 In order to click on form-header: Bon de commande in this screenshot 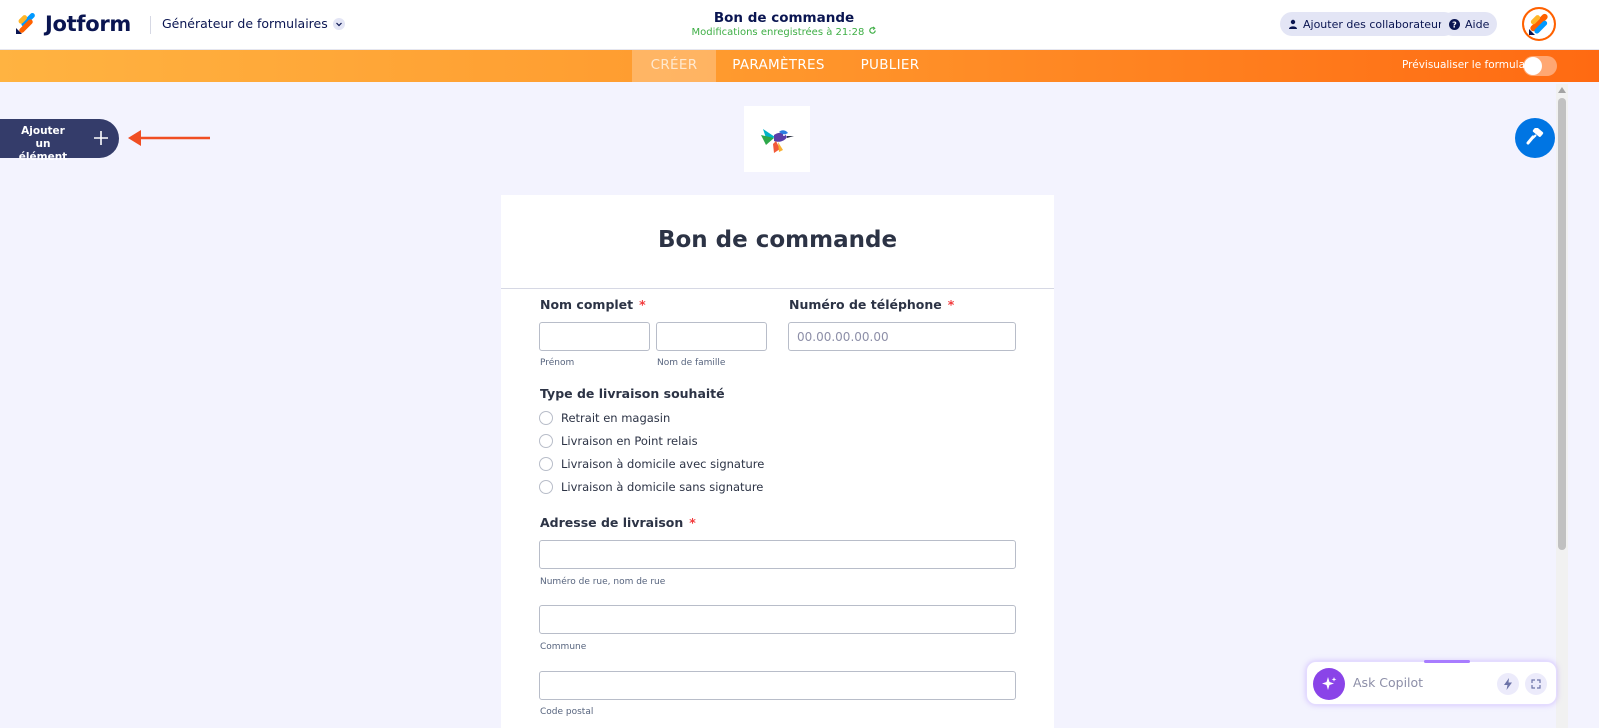, I will do `click(777, 242)`.